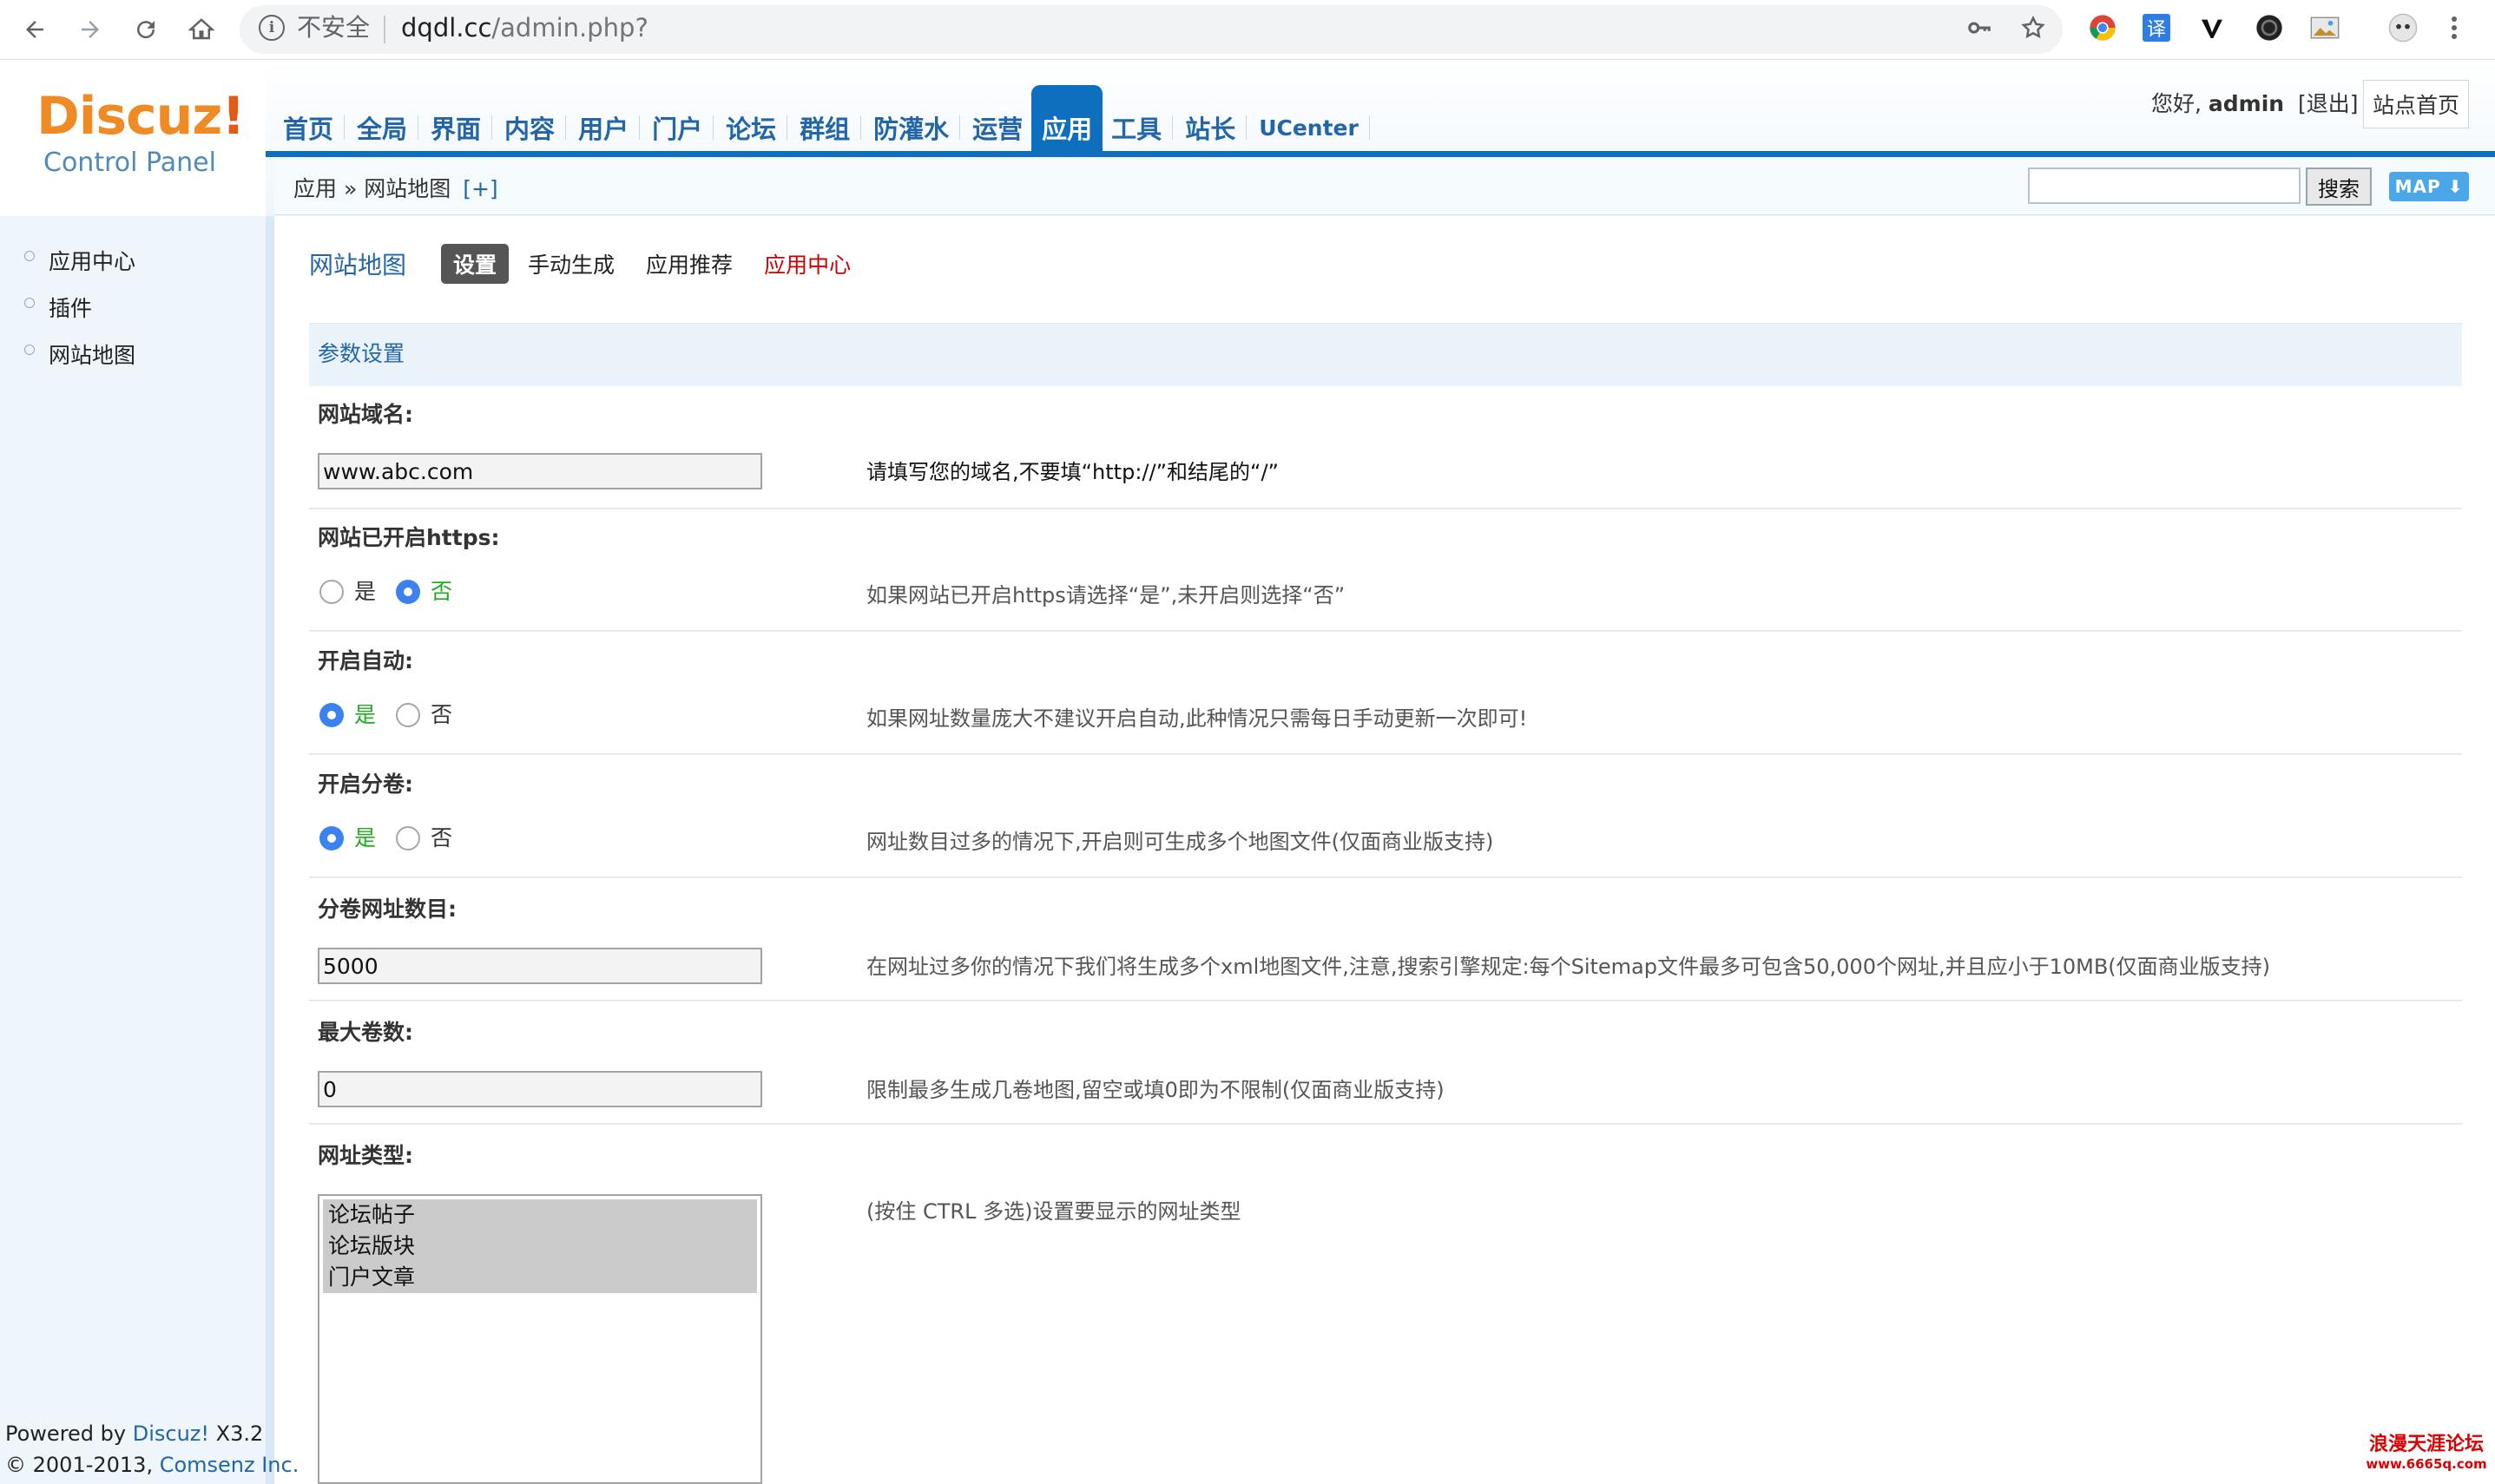 The width and height of the screenshot is (2495, 1484). I want to click on split-yes-radio, so click(331, 838).